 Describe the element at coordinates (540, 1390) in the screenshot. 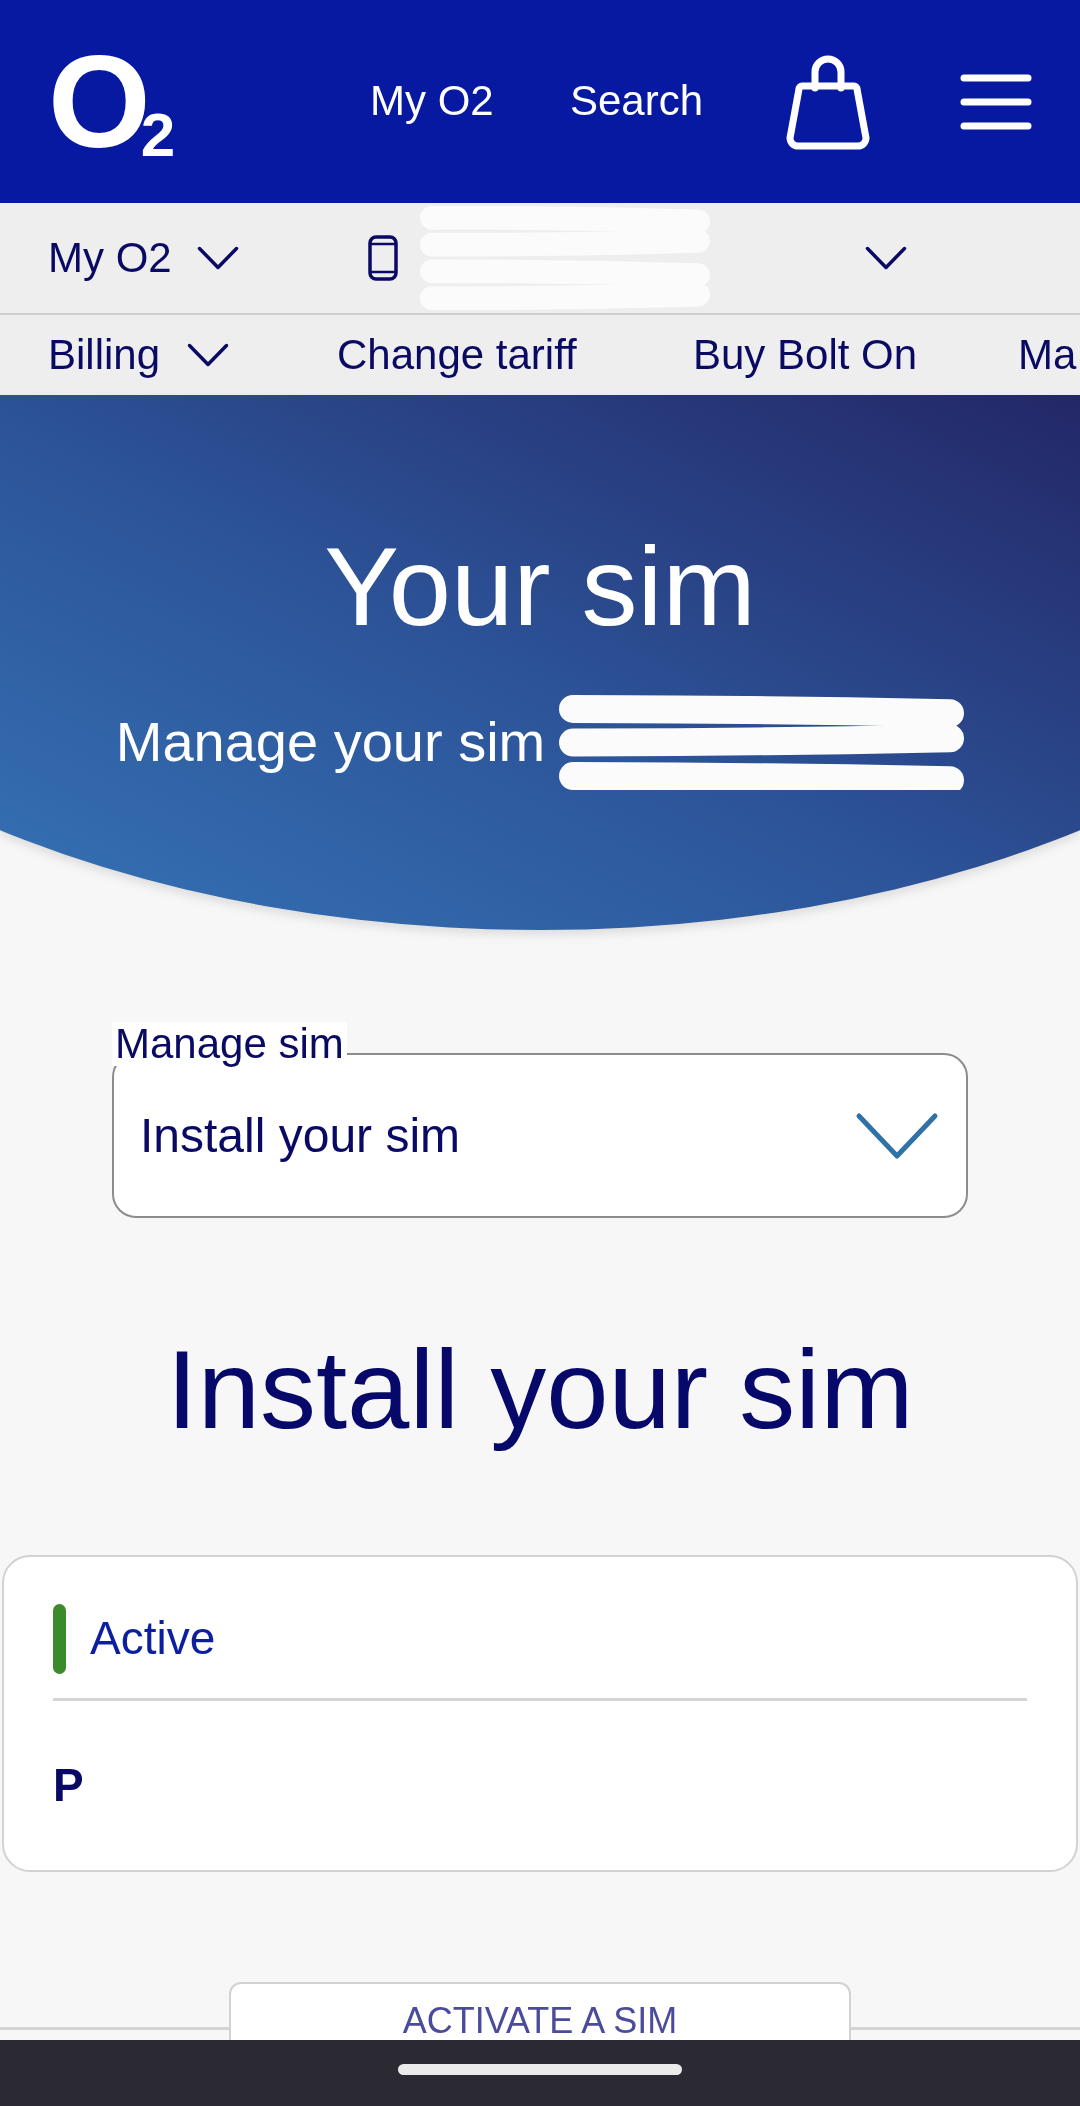

I see `section-heading: Install your sim` at that location.